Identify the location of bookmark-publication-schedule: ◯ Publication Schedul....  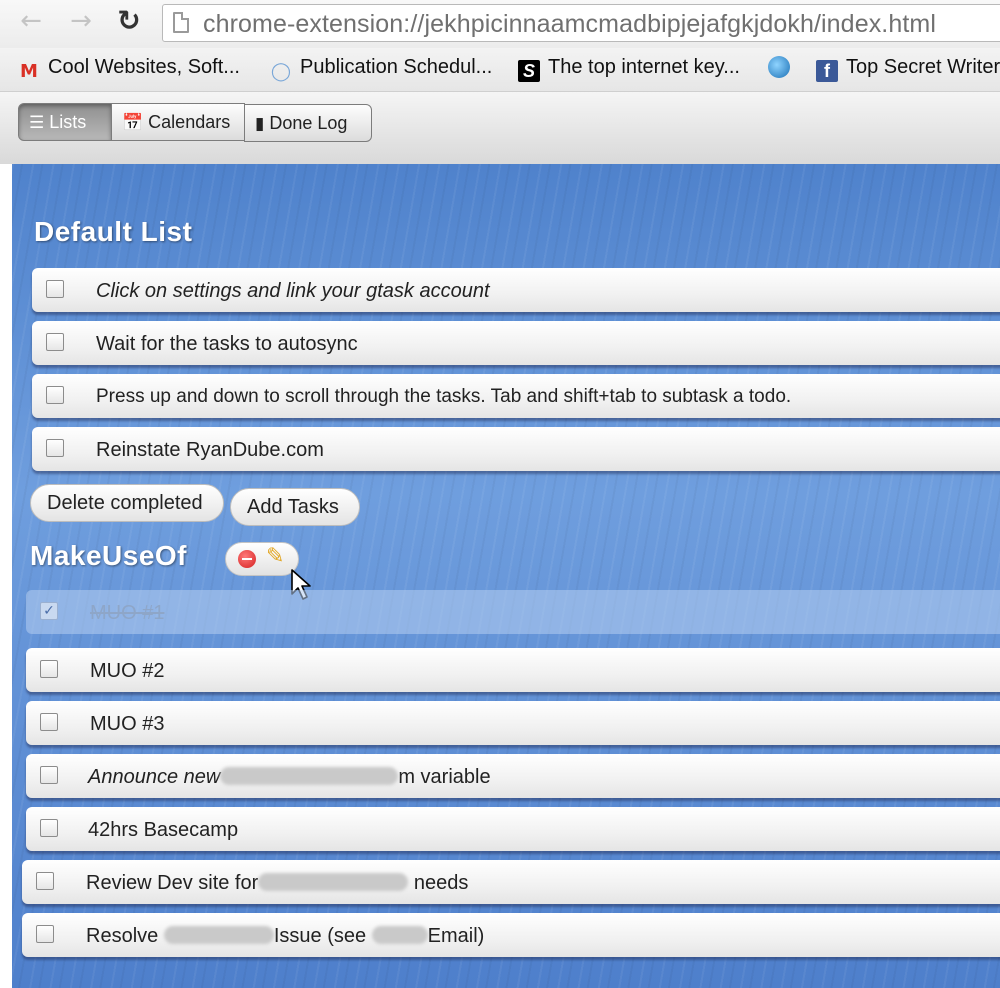
(381, 70).